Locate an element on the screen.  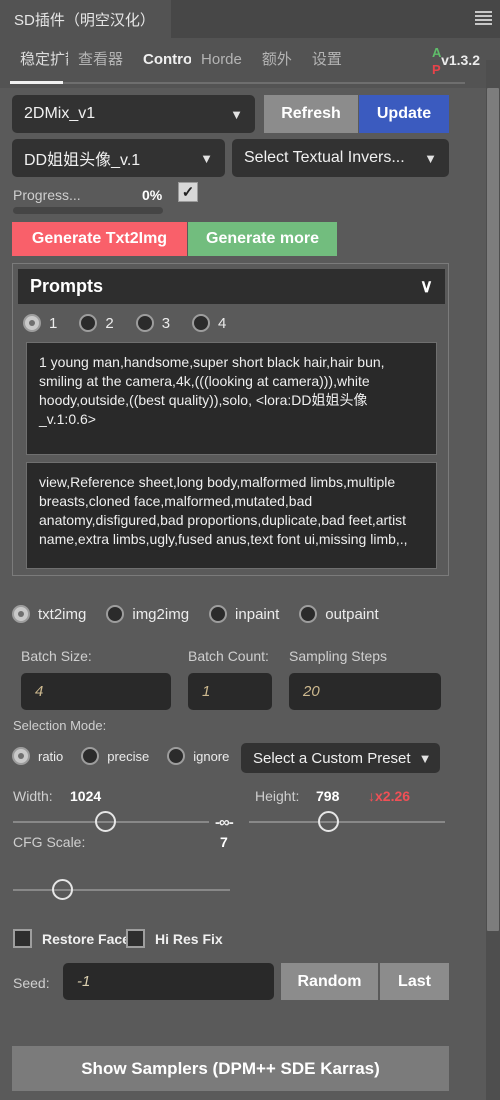
window-tab: SD插件（明空汉化） is located at coordinates (85, 19).